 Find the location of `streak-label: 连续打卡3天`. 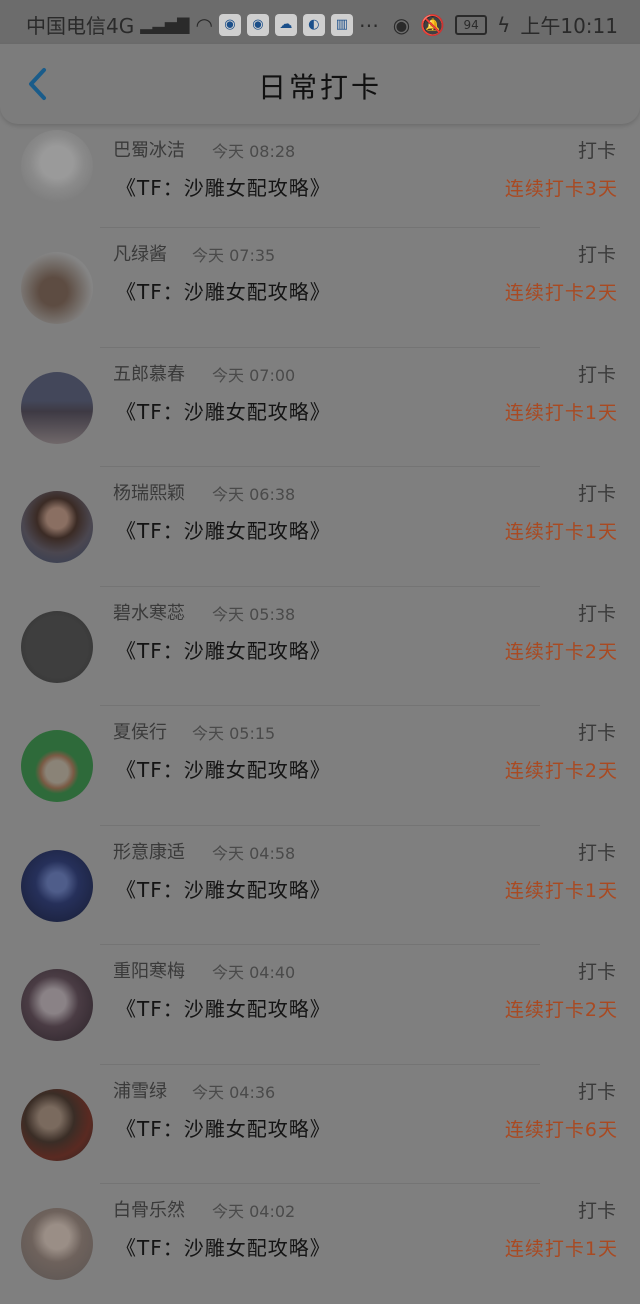

streak-label: 连续打卡3天 is located at coordinates (561, 189).